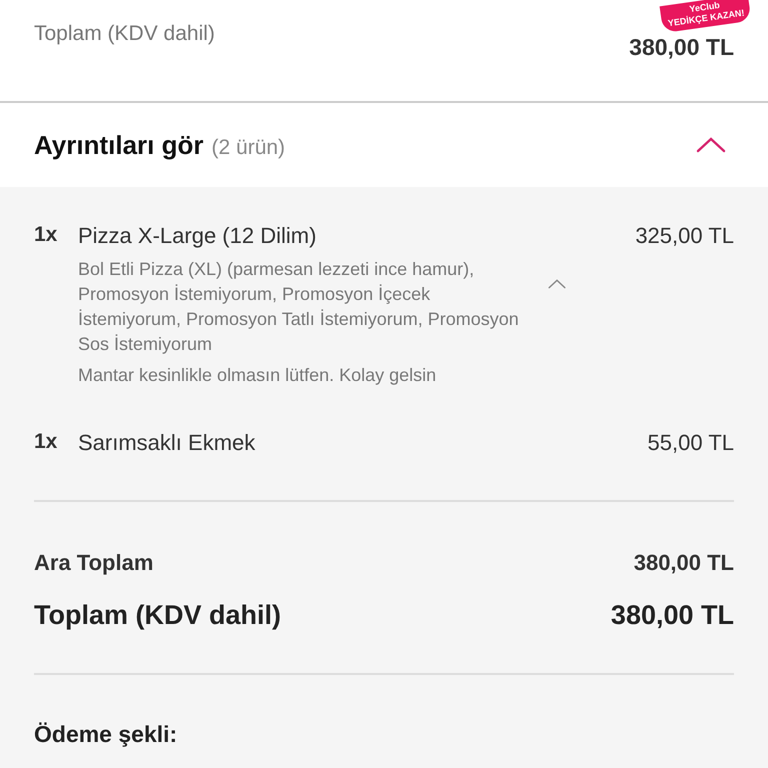 This screenshot has width=768, height=768. What do you see at coordinates (198, 236) in the screenshot?
I see `item-name: Pizza X-Large (12 Dilim)` at bounding box center [198, 236].